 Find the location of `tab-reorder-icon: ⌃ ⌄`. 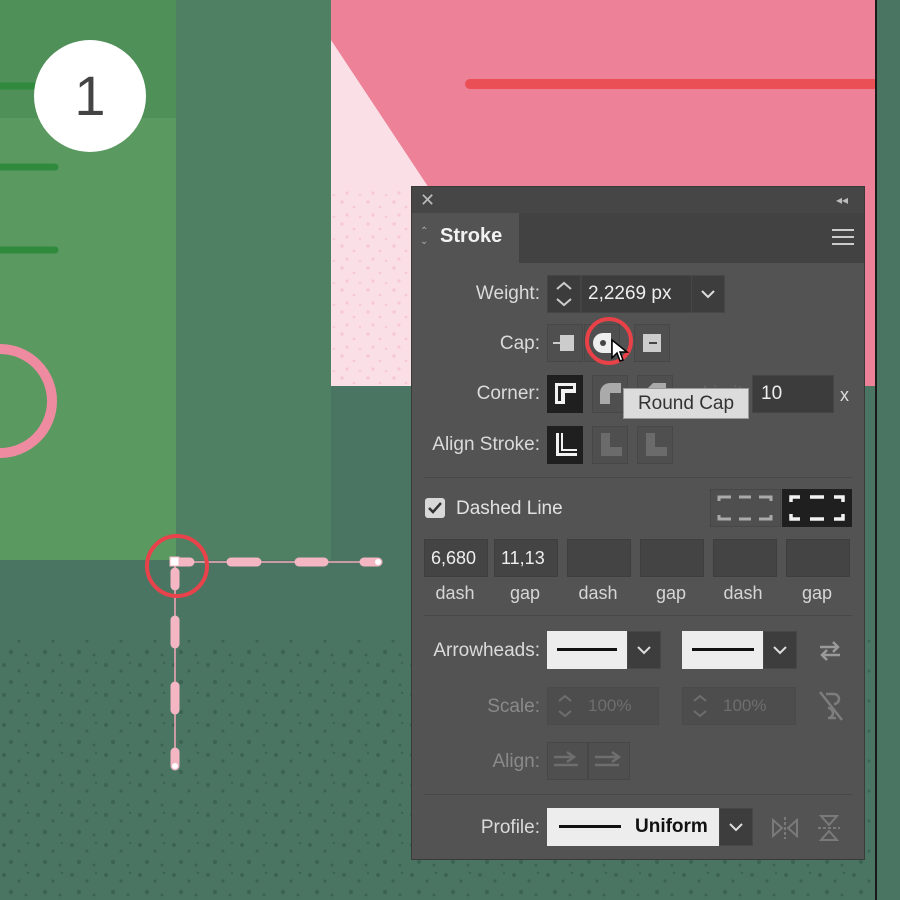

tab-reorder-icon: ⌃ ⌄ is located at coordinates (424, 236).